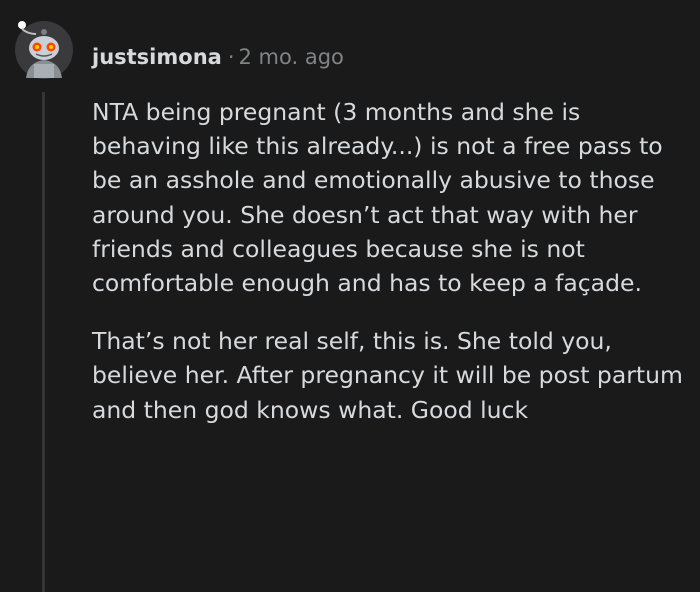 This screenshot has height=592, width=700. I want to click on snoo-avatar-icon, so click(44, 50).